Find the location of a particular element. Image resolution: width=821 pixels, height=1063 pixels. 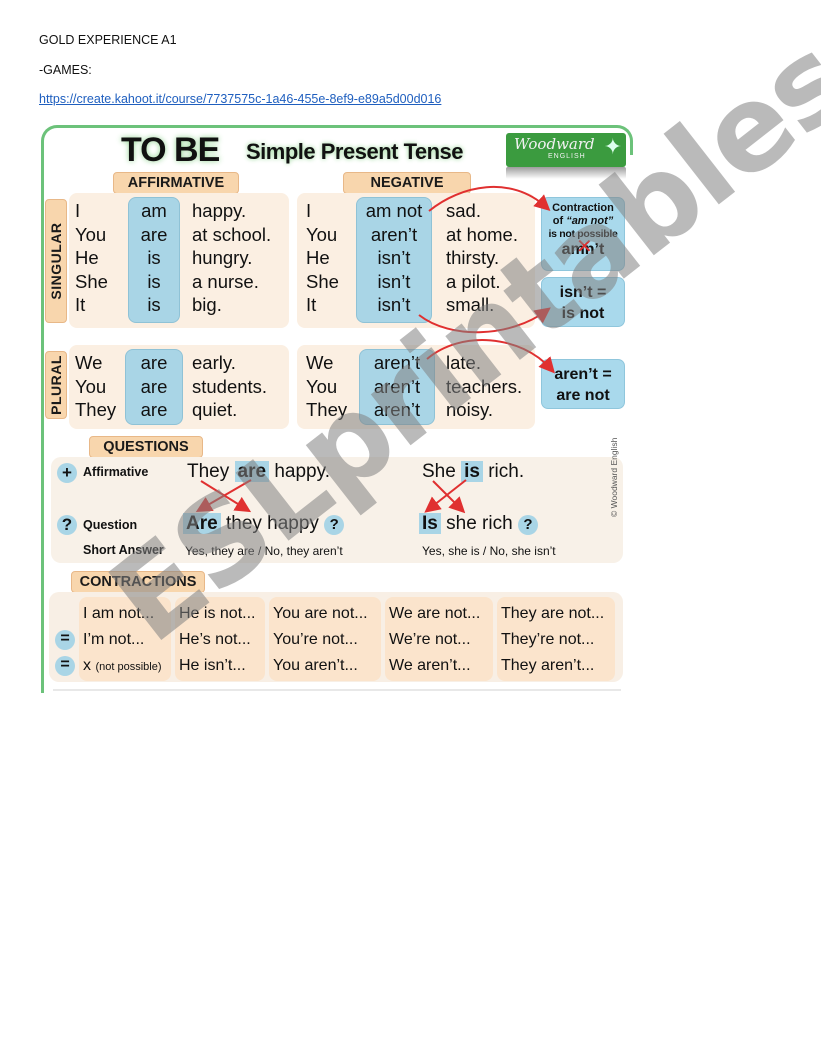

arent-note-line1: aren’t = is located at coordinates (583, 374).